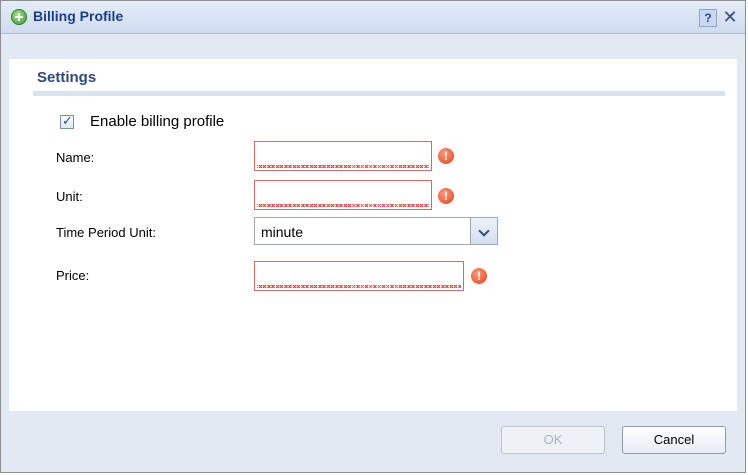 Image resolution: width=748 pixels, height=475 pixels. Describe the element at coordinates (106, 232) in the screenshot. I see `time-period-unit-label: Time Period Unit:` at that location.